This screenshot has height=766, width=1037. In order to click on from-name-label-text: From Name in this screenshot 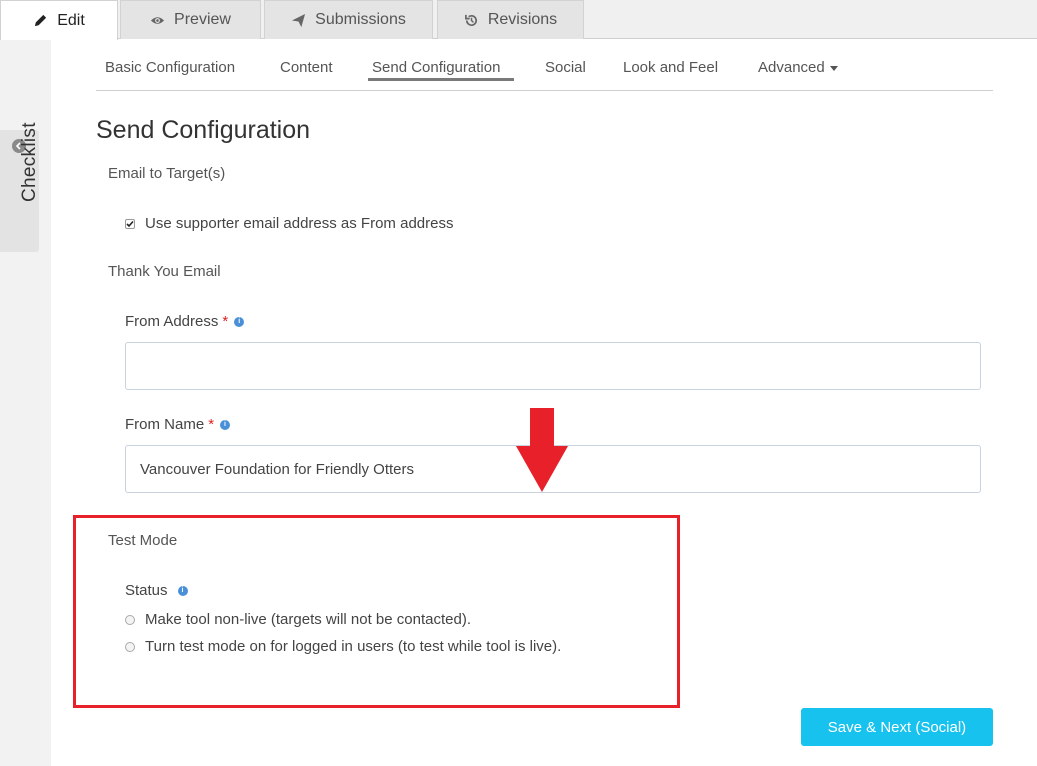, I will do `click(165, 424)`.